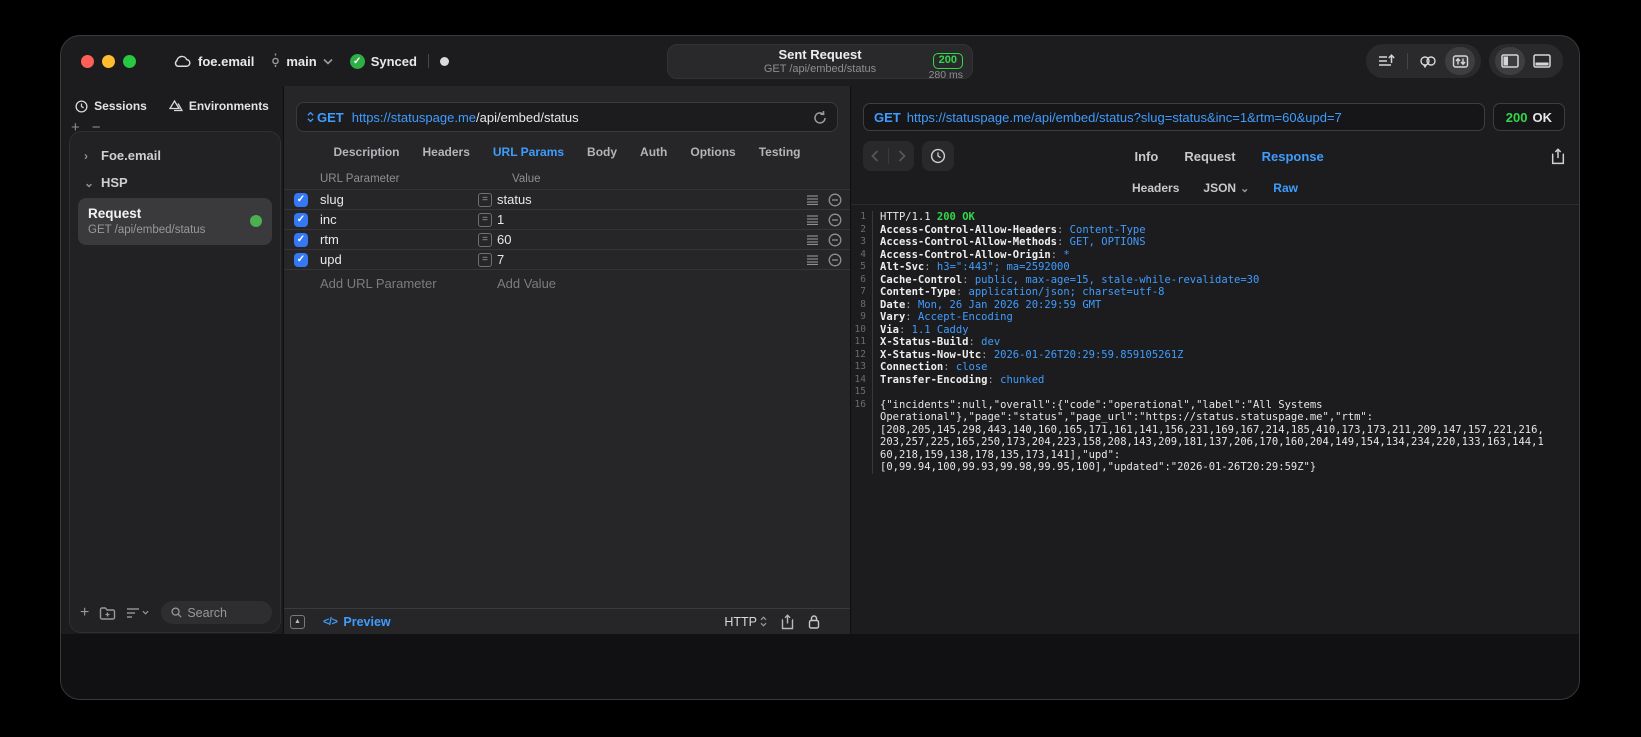 The image size is (1641, 737). What do you see at coordinates (218, 106) in the screenshot?
I see `tab-environments: Environments` at bounding box center [218, 106].